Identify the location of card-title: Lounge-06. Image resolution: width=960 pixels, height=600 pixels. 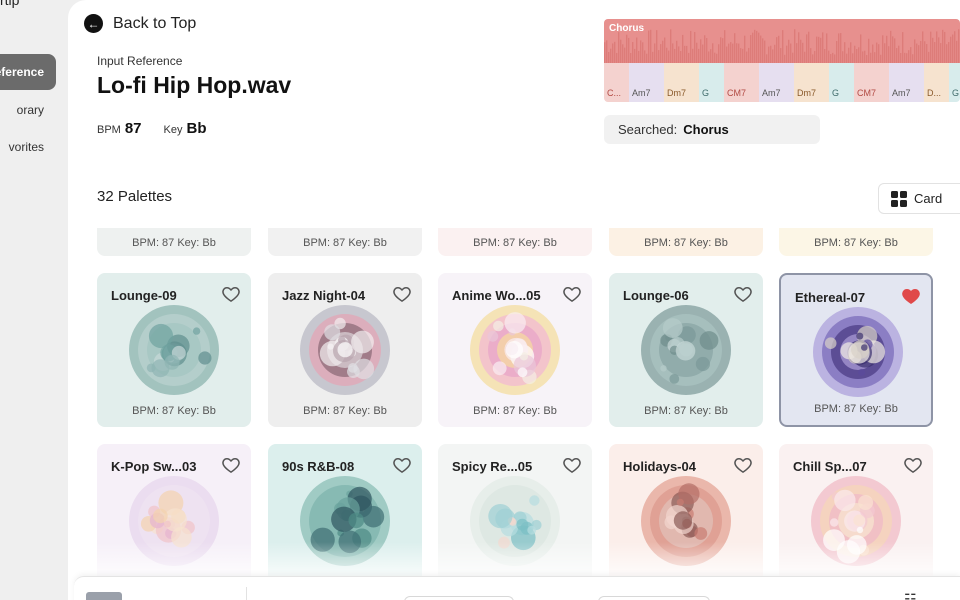
(656, 295).